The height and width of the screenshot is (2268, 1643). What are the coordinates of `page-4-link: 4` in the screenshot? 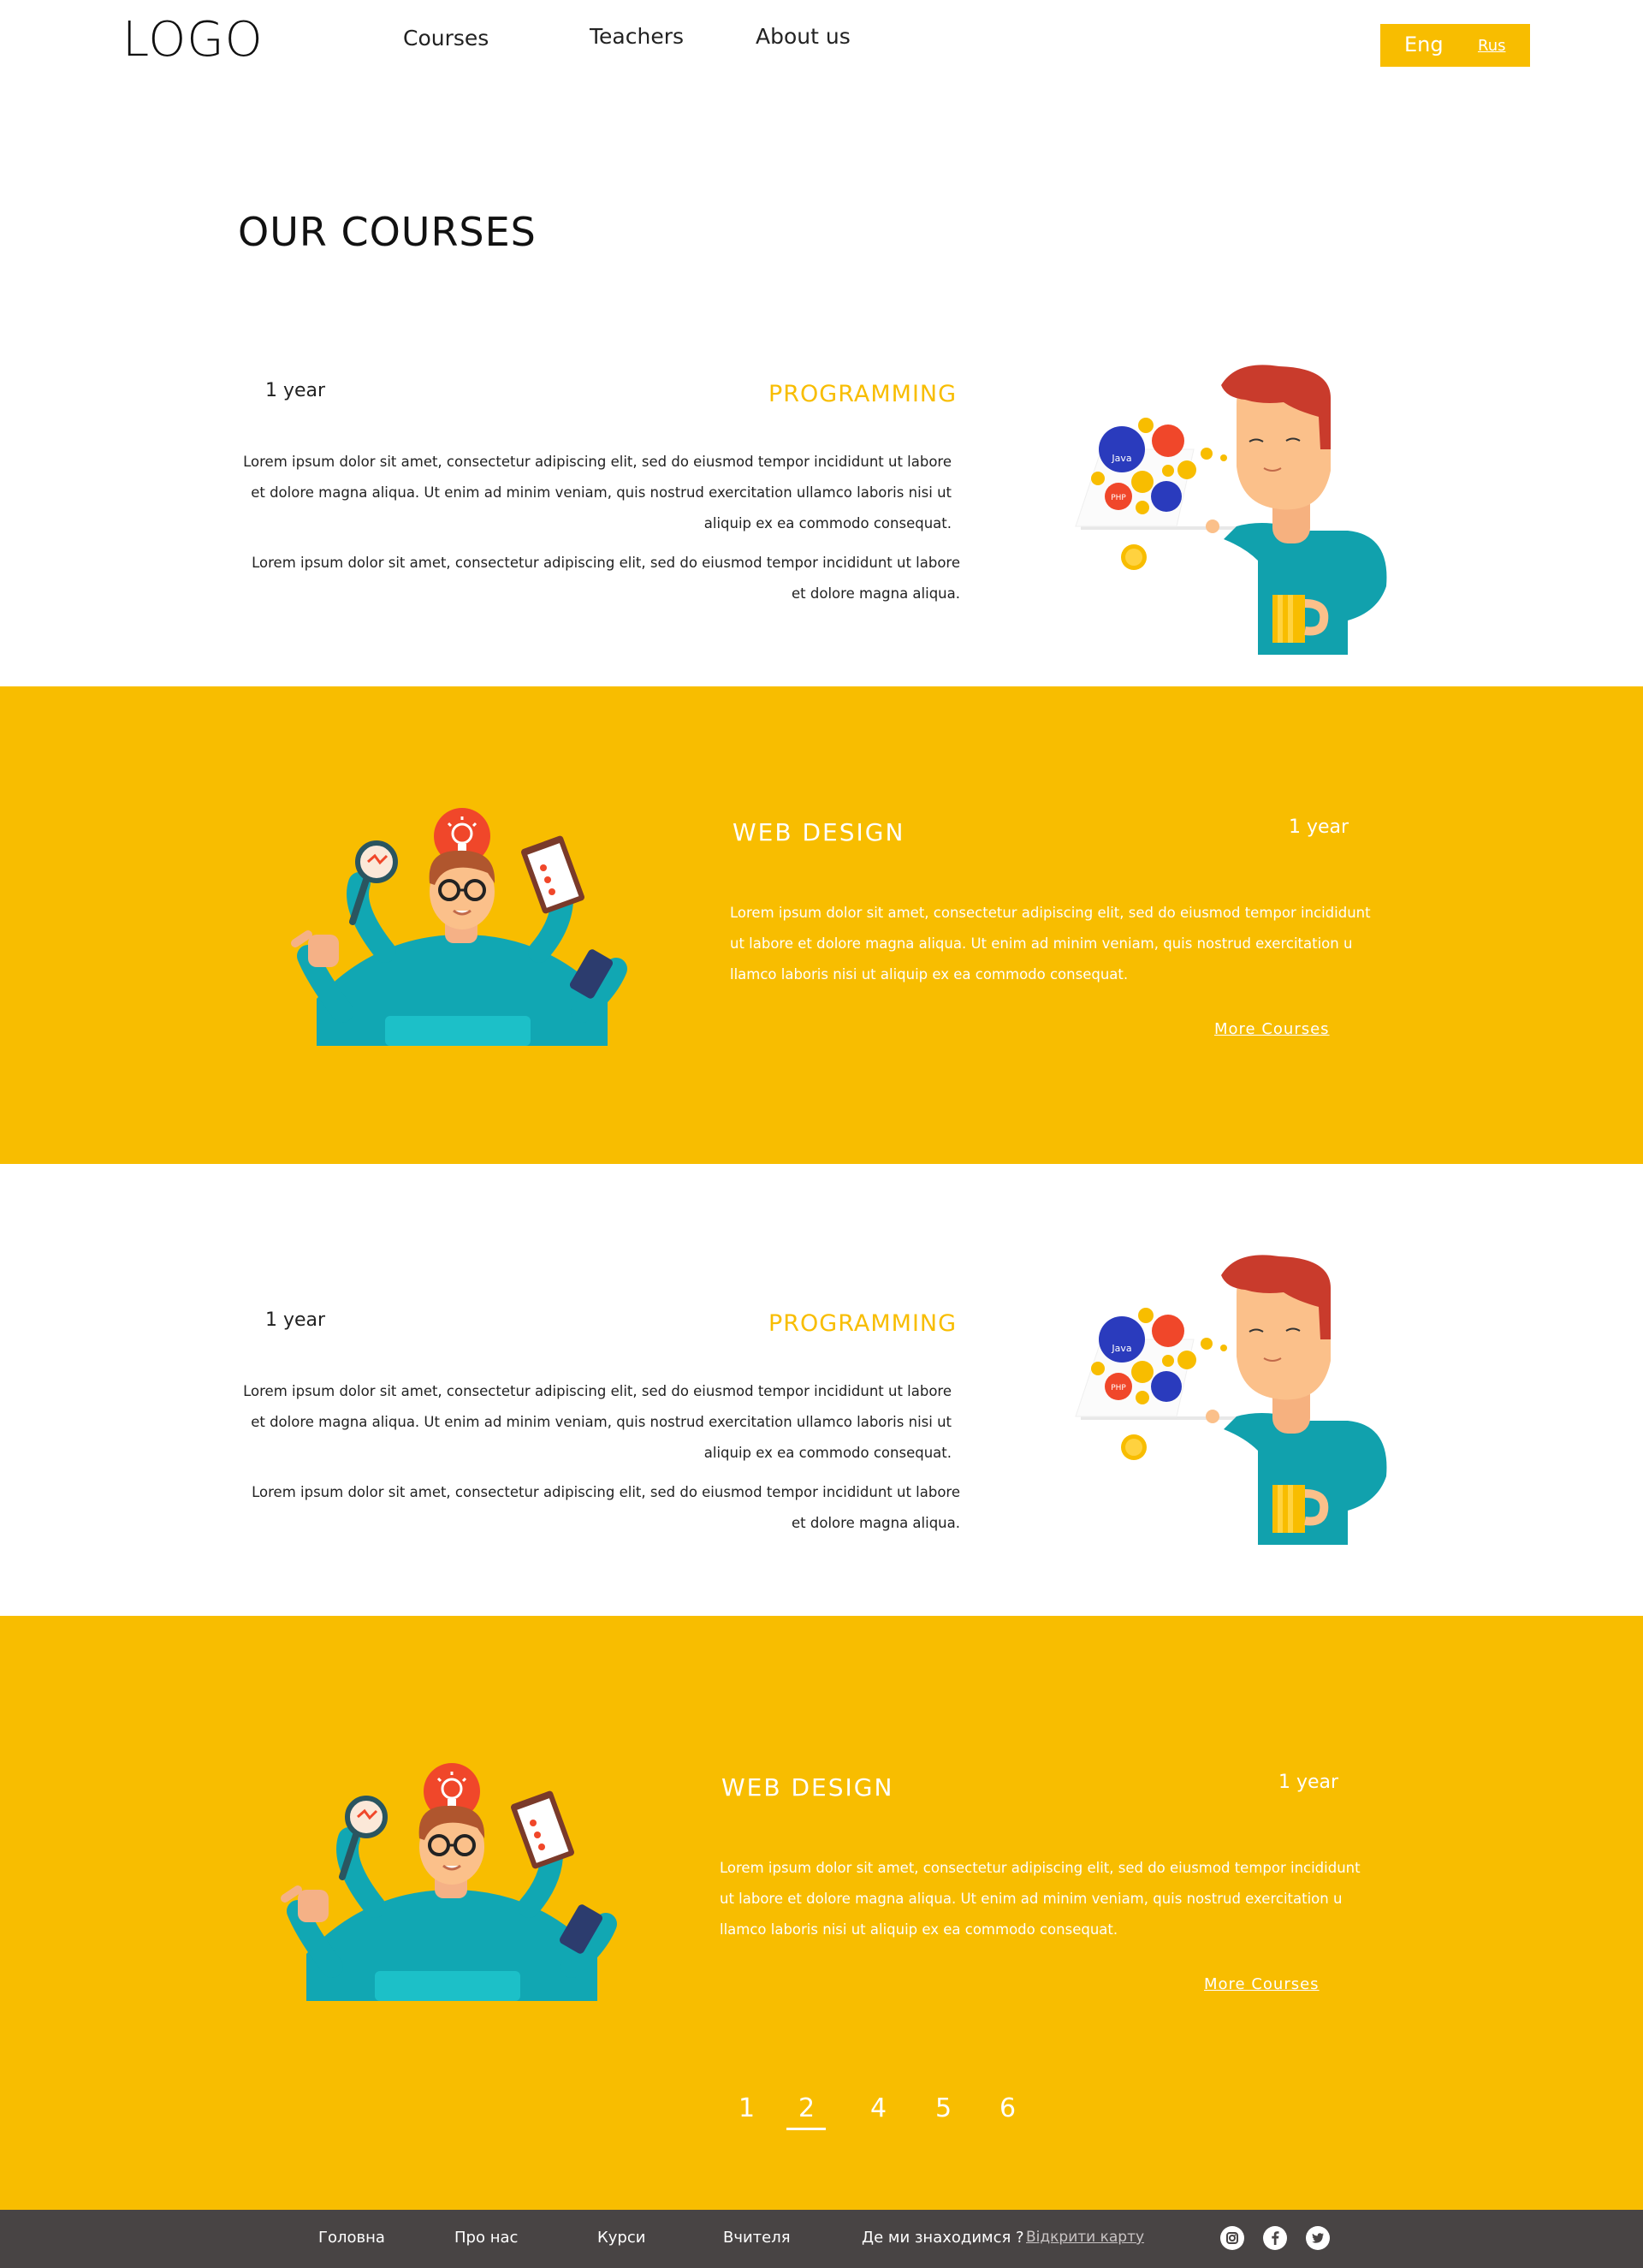 It's located at (878, 2108).